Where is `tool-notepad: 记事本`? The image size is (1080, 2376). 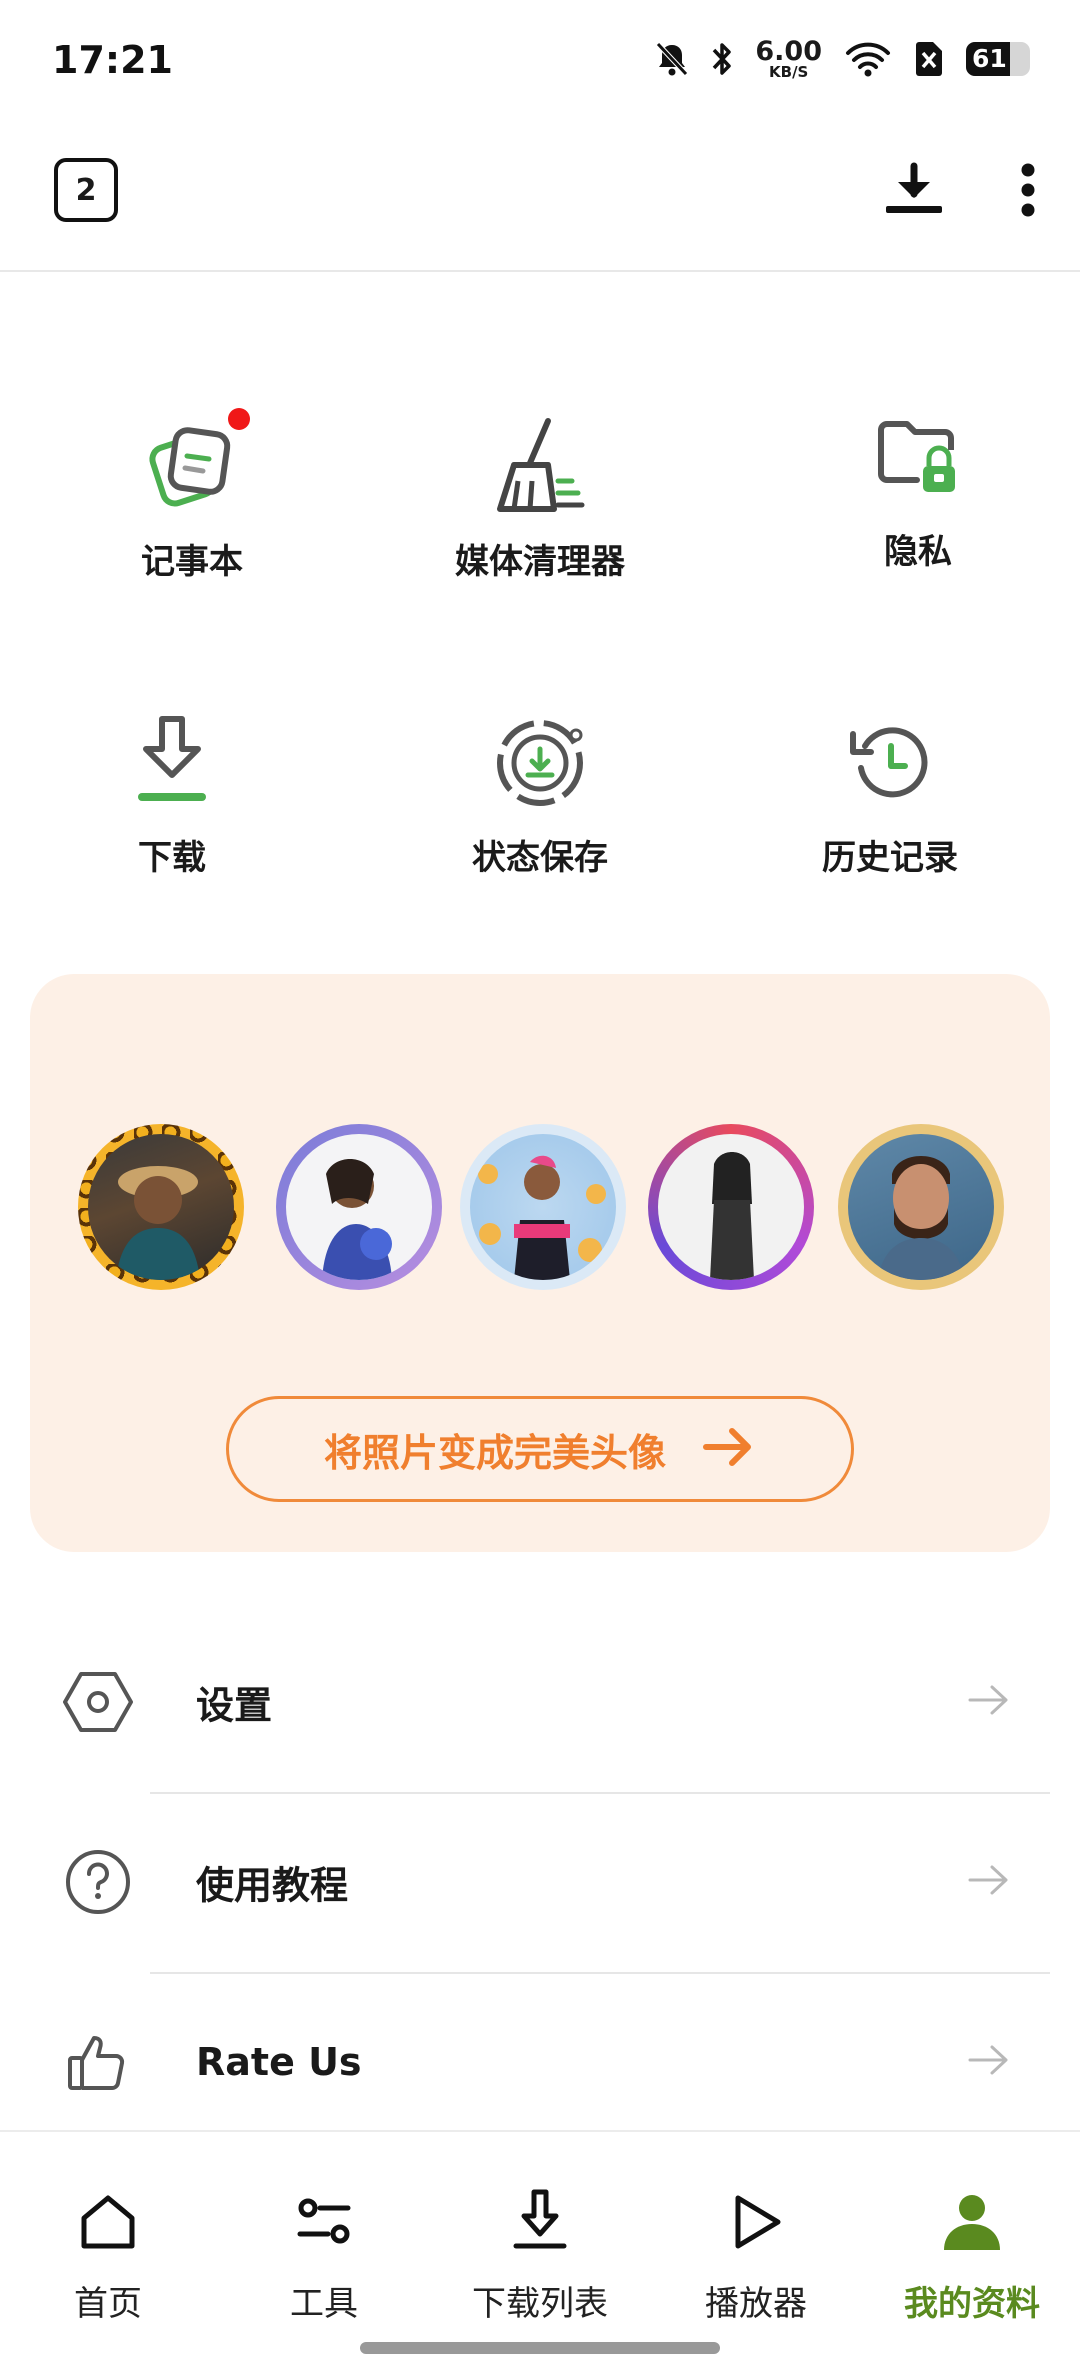
tool-notepad: 记事本 is located at coordinates (192, 495).